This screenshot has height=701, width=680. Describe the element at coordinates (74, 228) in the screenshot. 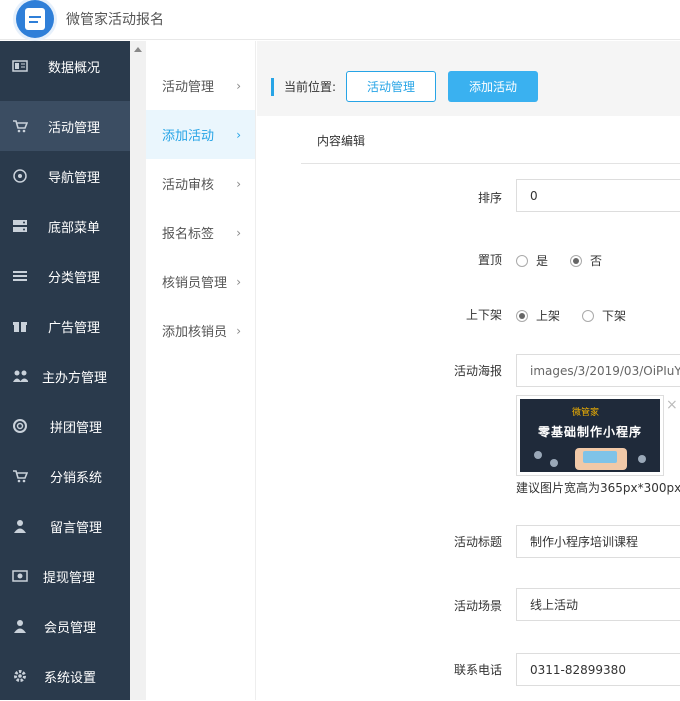

I see `sidebar-item-label: 底部菜单` at that location.